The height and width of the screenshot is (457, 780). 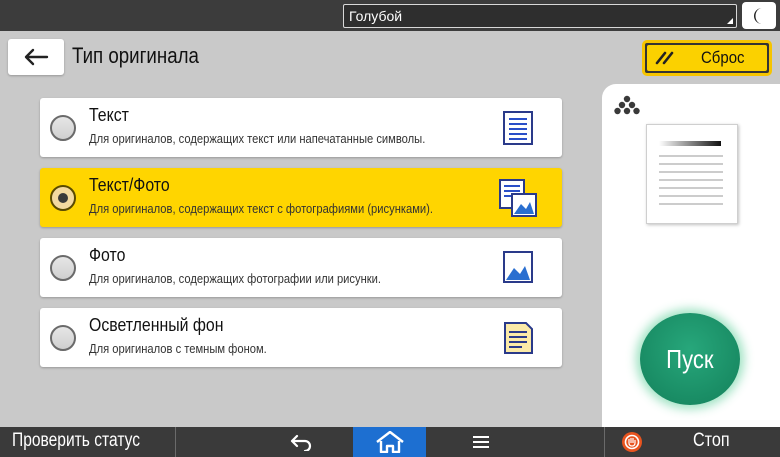 I want to click on reset-label: Сброс, so click(x=723, y=57).